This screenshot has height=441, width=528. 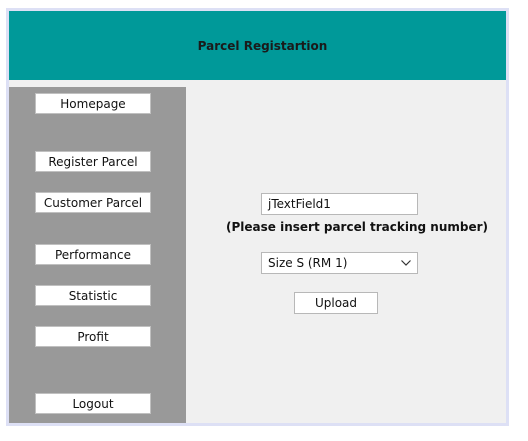 What do you see at coordinates (93, 103) in the screenshot?
I see `homepage-button: Homepage` at bounding box center [93, 103].